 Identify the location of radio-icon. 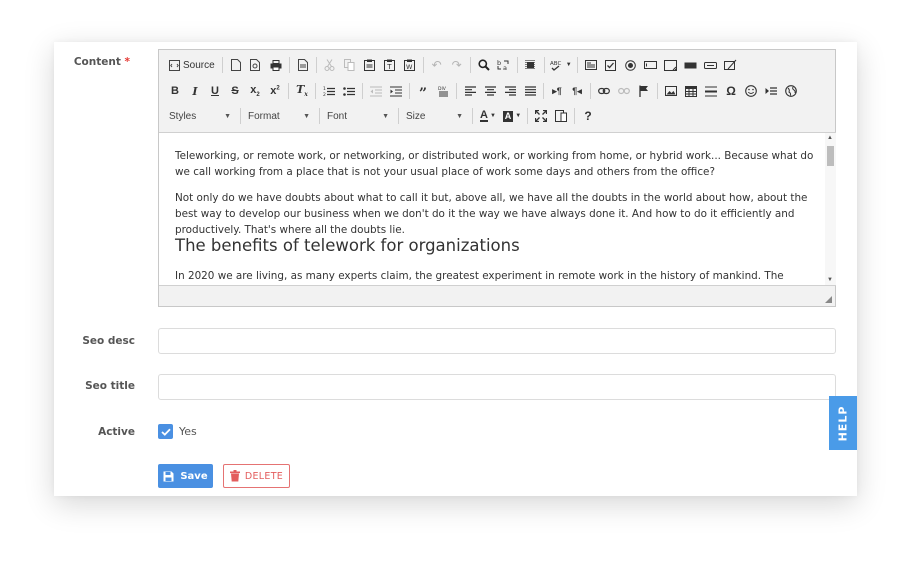
(630, 65).